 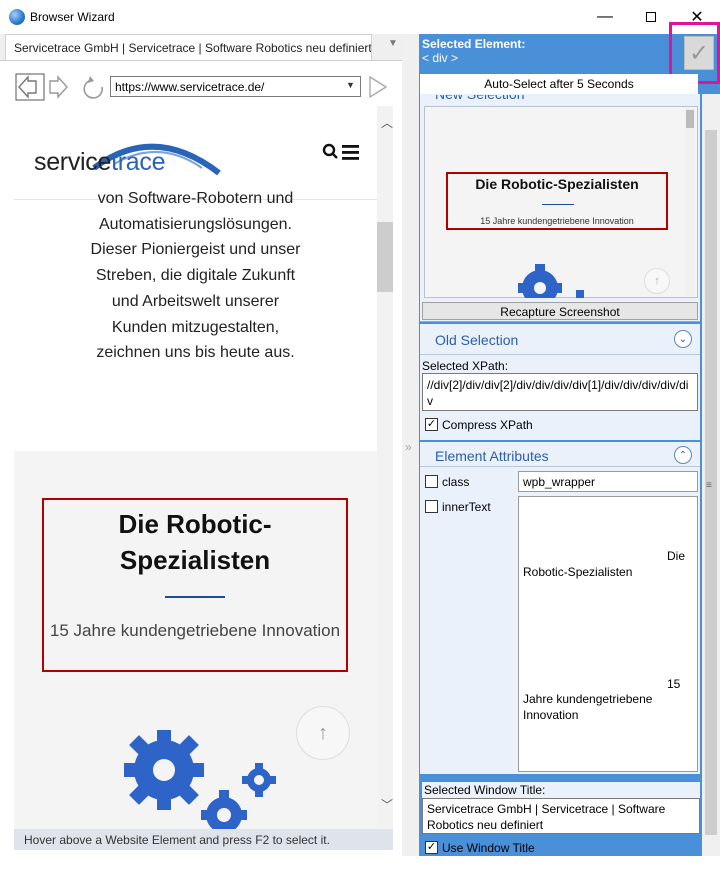 I want to click on class-attribute-value: wpb_wrapper, so click(x=608, y=481).